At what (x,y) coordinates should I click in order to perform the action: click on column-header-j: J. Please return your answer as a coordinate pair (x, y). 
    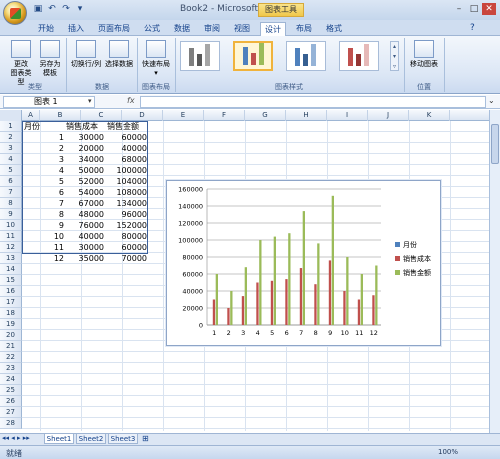
    Looking at the image, I should click on (388, 115).